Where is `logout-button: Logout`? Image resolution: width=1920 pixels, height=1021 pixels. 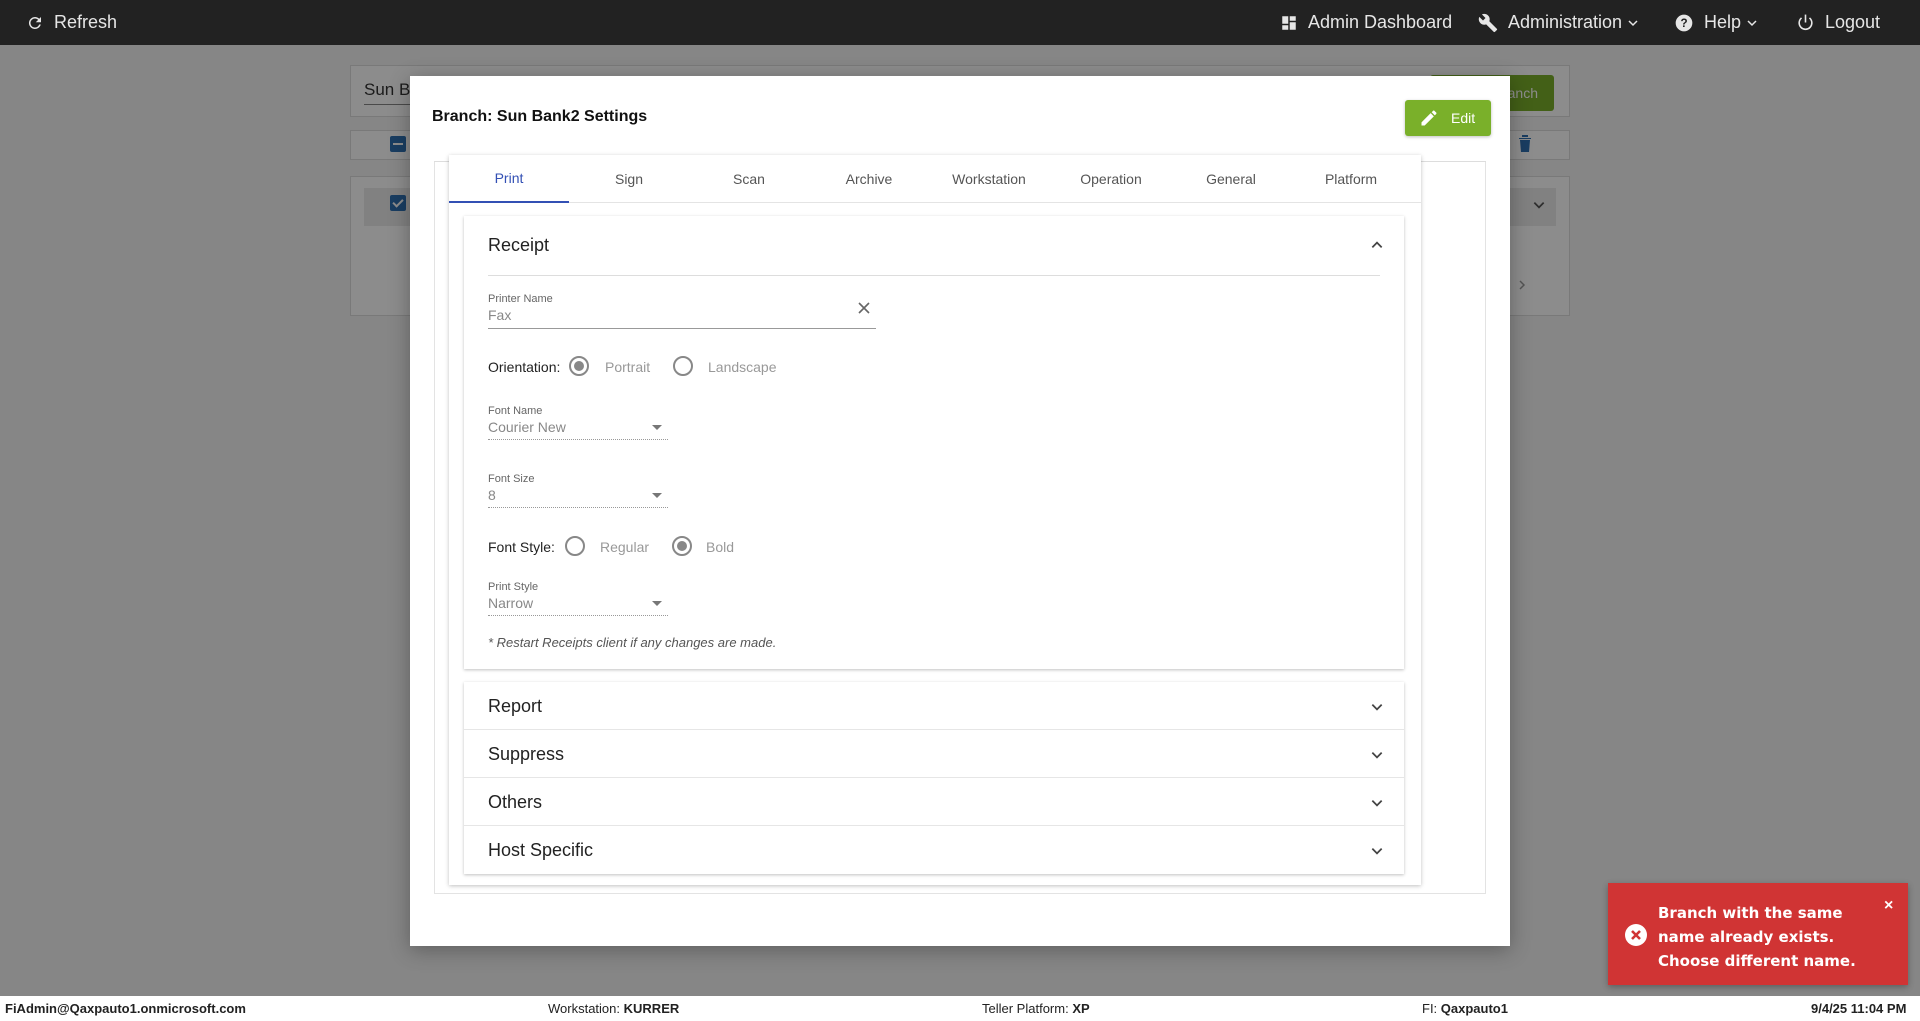 logout-button: Logout is located at coordinates (1838, 22).